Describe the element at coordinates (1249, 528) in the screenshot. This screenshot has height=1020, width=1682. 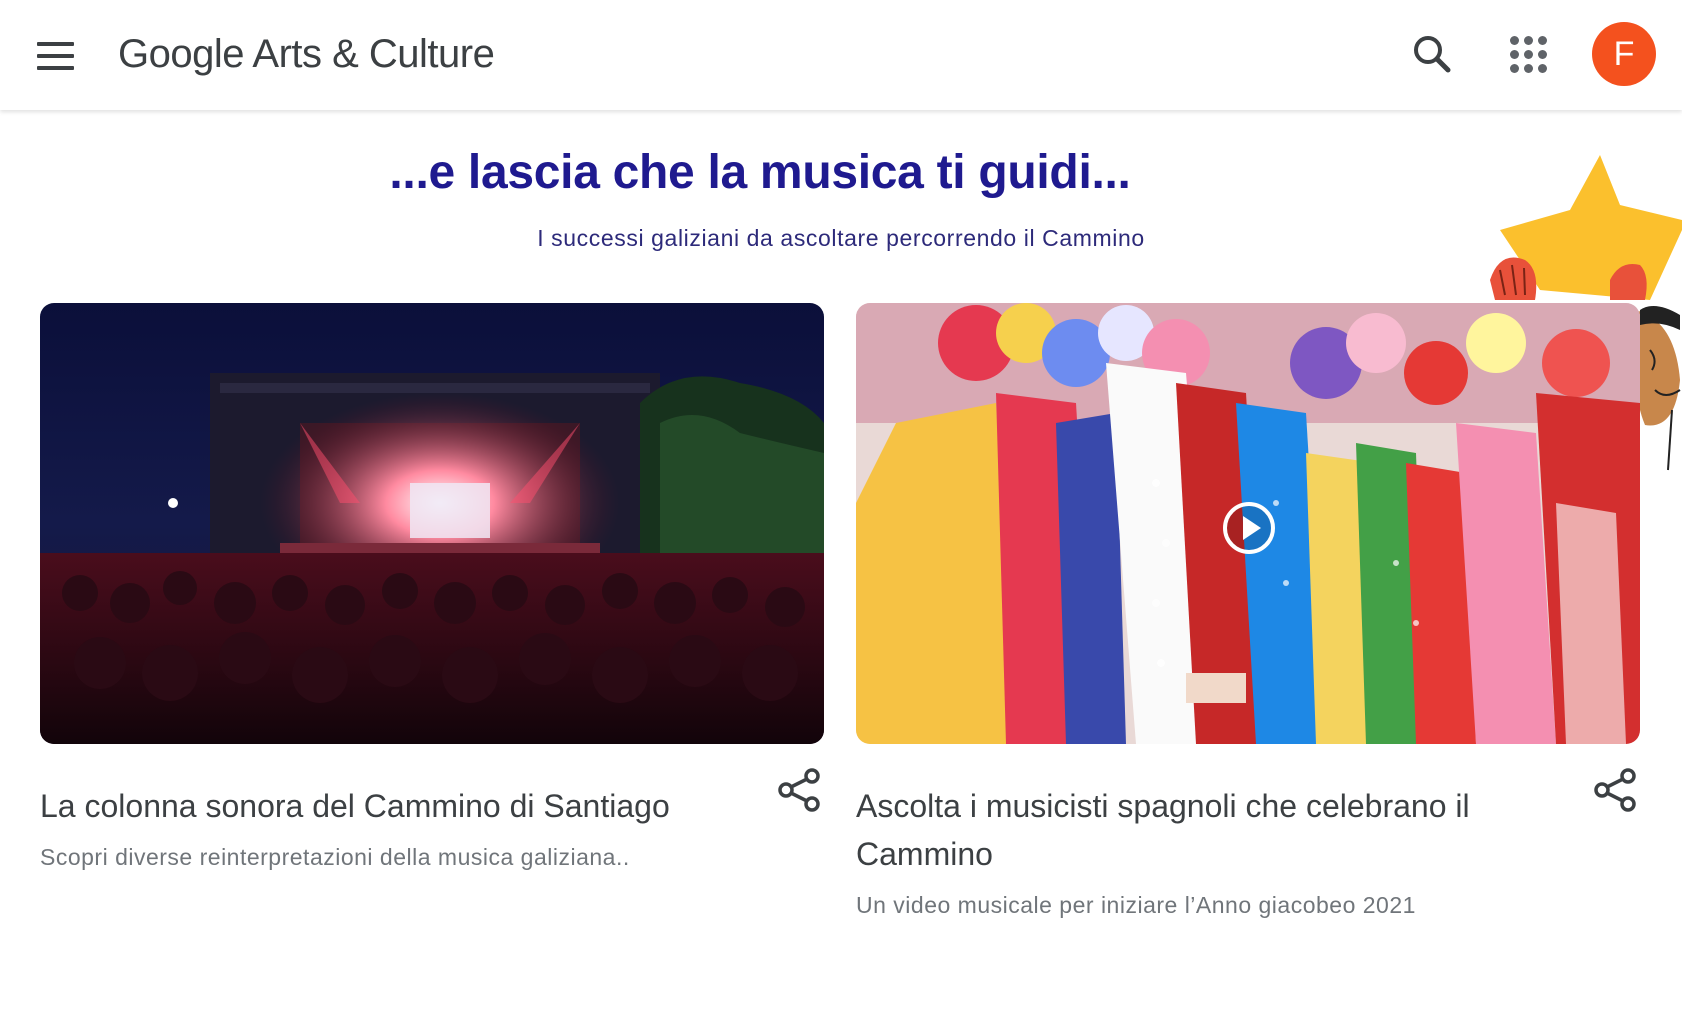
I see `play-icon` at that location.